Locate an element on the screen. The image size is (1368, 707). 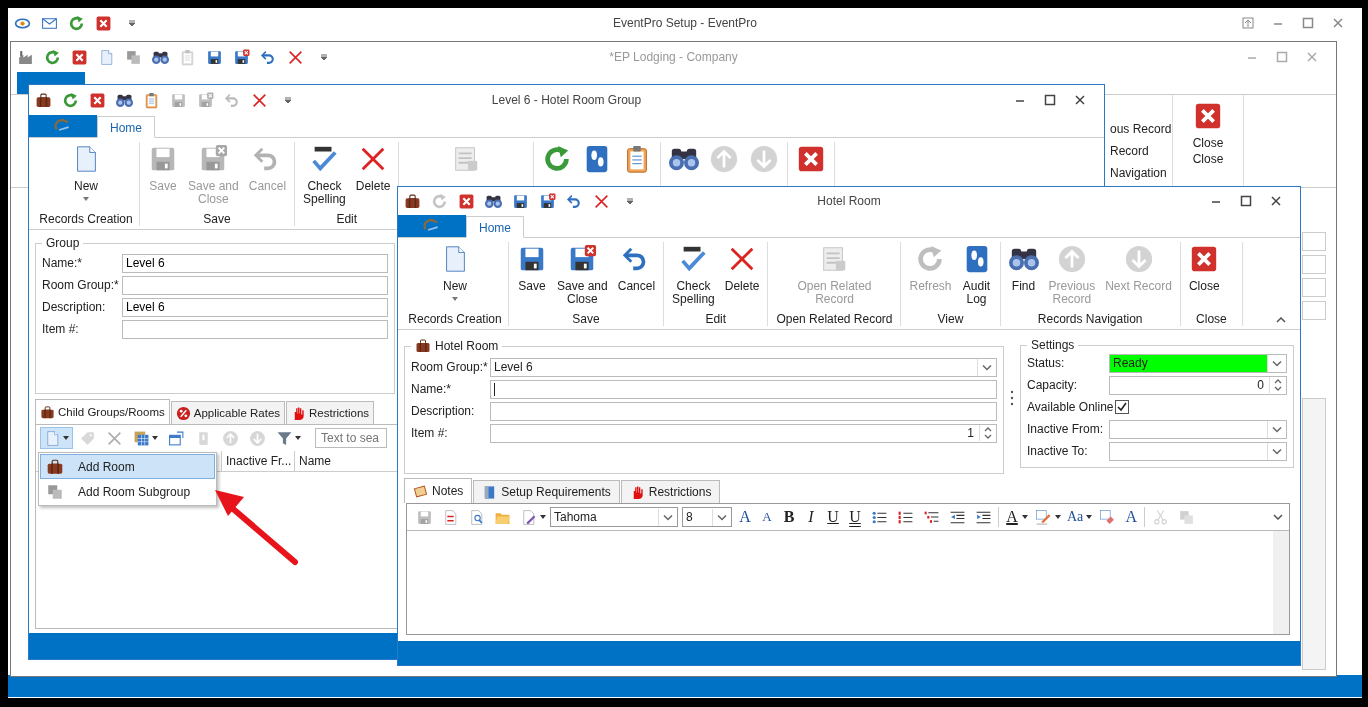
bold-button: B is located at coordinates (789, 517).